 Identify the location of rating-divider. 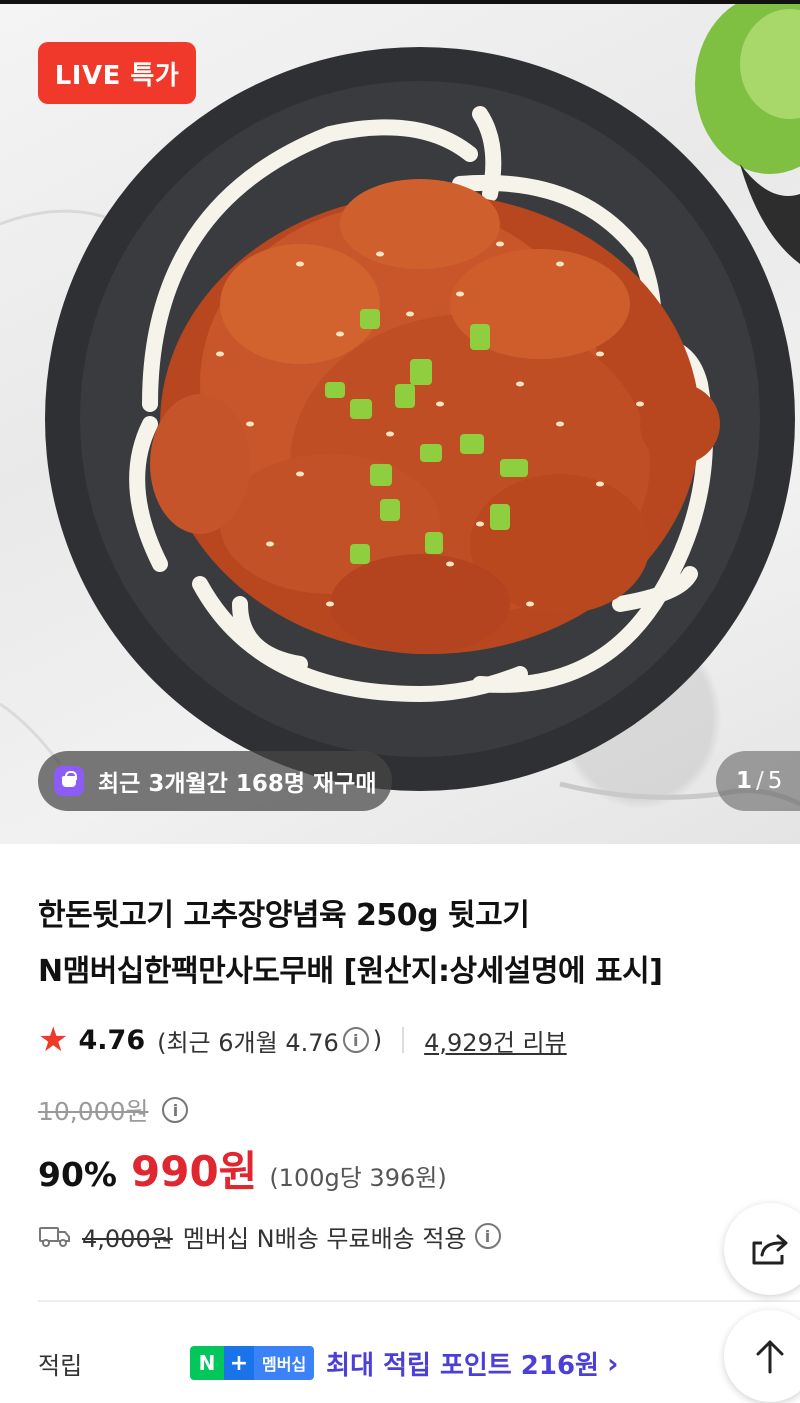
(403, 1040).